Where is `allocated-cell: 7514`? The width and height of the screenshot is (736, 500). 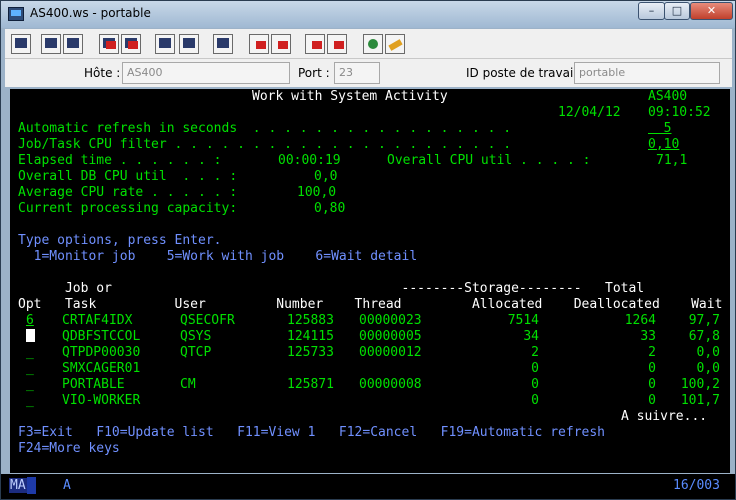 allocated-cell: 7514 is located at coordinates (523, 320).